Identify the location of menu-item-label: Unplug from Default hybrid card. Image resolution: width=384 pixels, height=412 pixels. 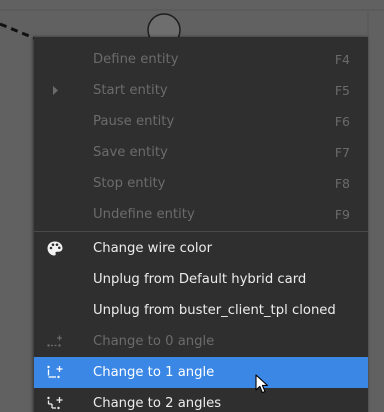
(200, 279).